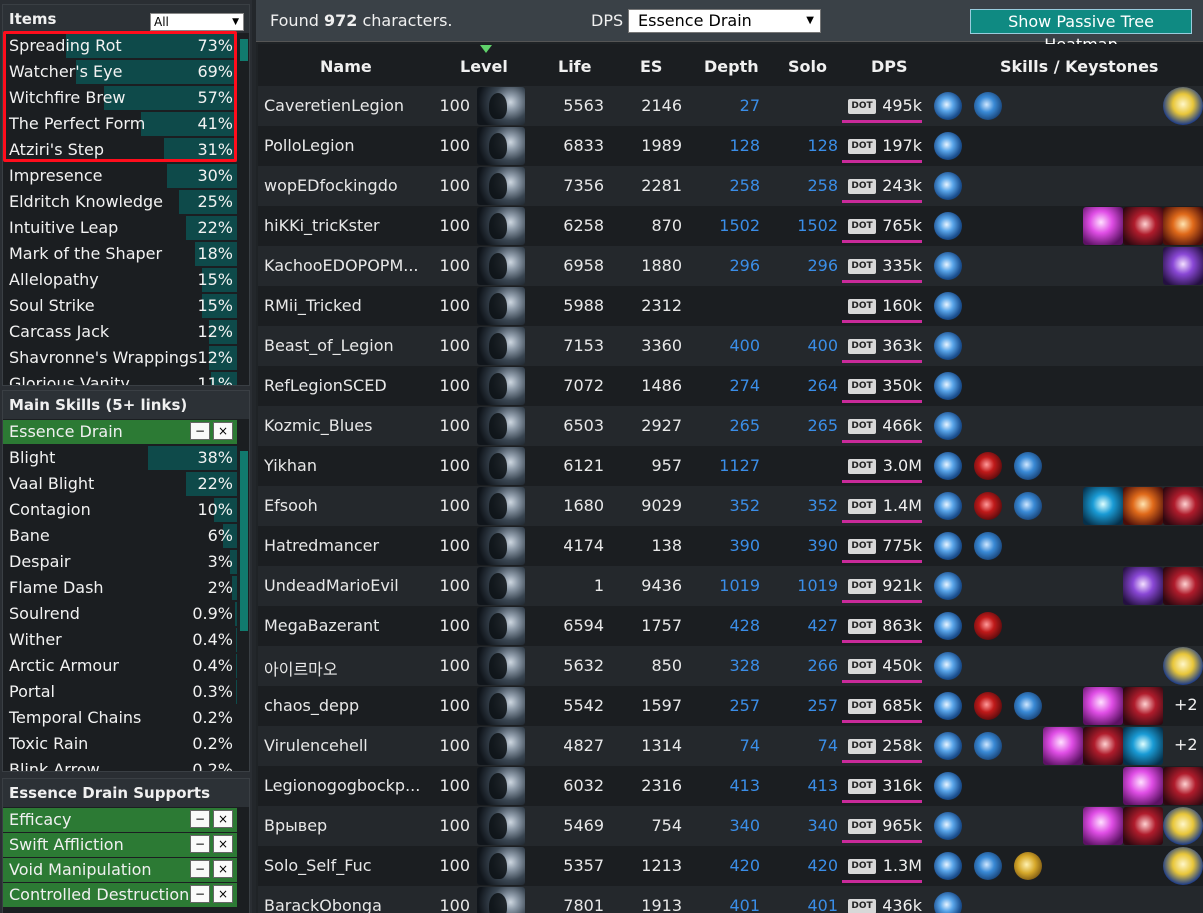  Describe the element at coordinates (730, 666) in the screenshot. I see `table-row: 아이르마오 100 5632 850 328 266 DOT 450k` at that location.